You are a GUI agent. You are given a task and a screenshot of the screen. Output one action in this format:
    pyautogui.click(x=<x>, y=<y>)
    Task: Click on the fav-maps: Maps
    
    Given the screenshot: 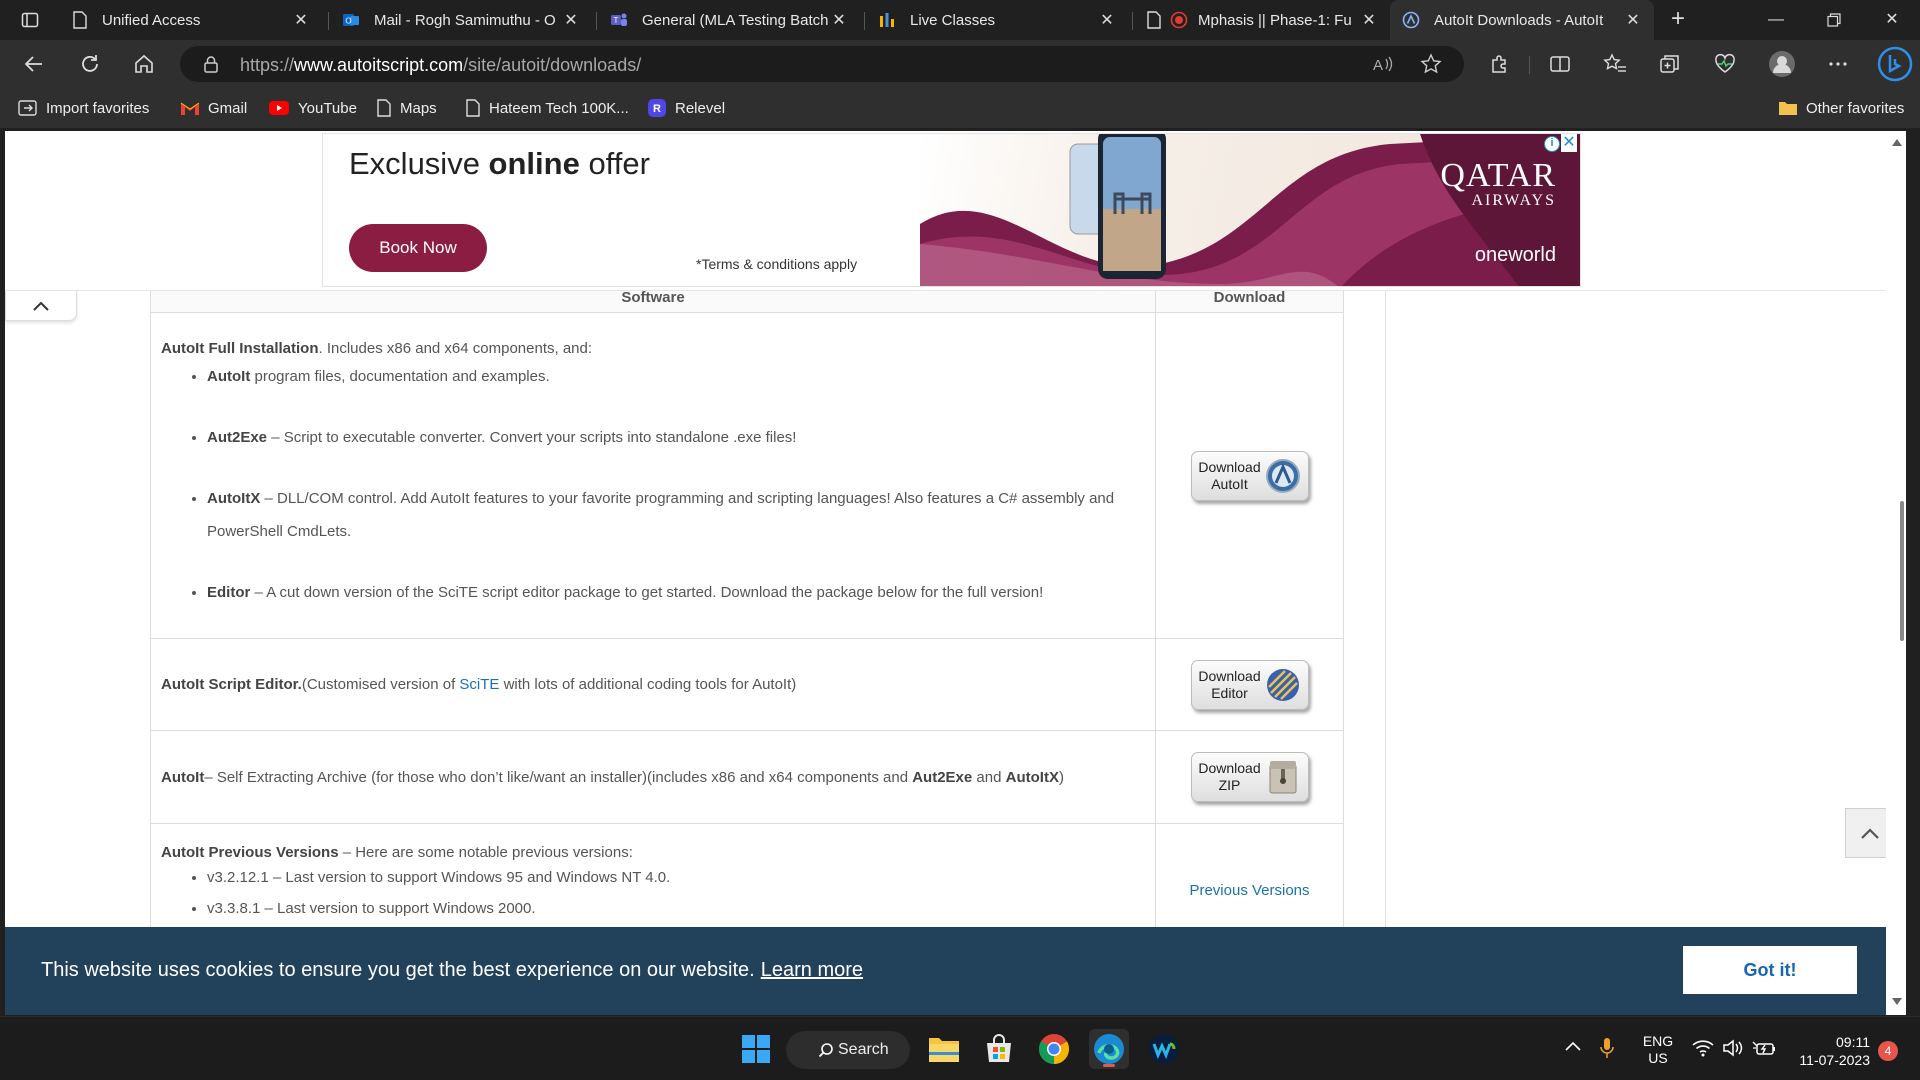 What is the action you would take?
    pyautogui.click(x=406, y=108)
    